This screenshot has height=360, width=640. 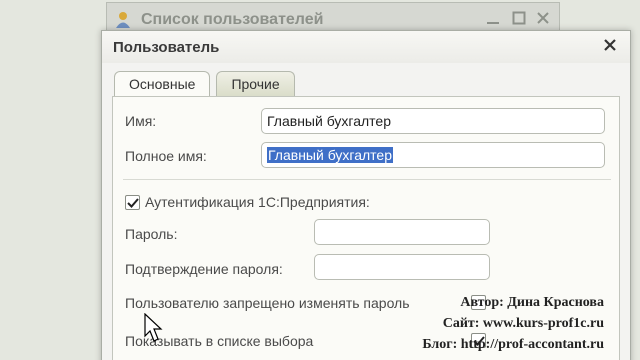 I want to click on watermark-blog: Блог: http://prof-accontant.ru, so click(x=513, y=344).